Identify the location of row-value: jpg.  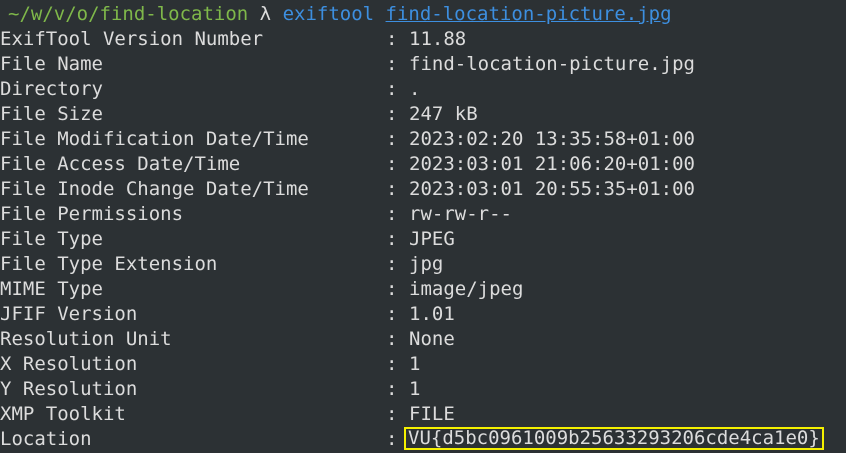
(426, 264).